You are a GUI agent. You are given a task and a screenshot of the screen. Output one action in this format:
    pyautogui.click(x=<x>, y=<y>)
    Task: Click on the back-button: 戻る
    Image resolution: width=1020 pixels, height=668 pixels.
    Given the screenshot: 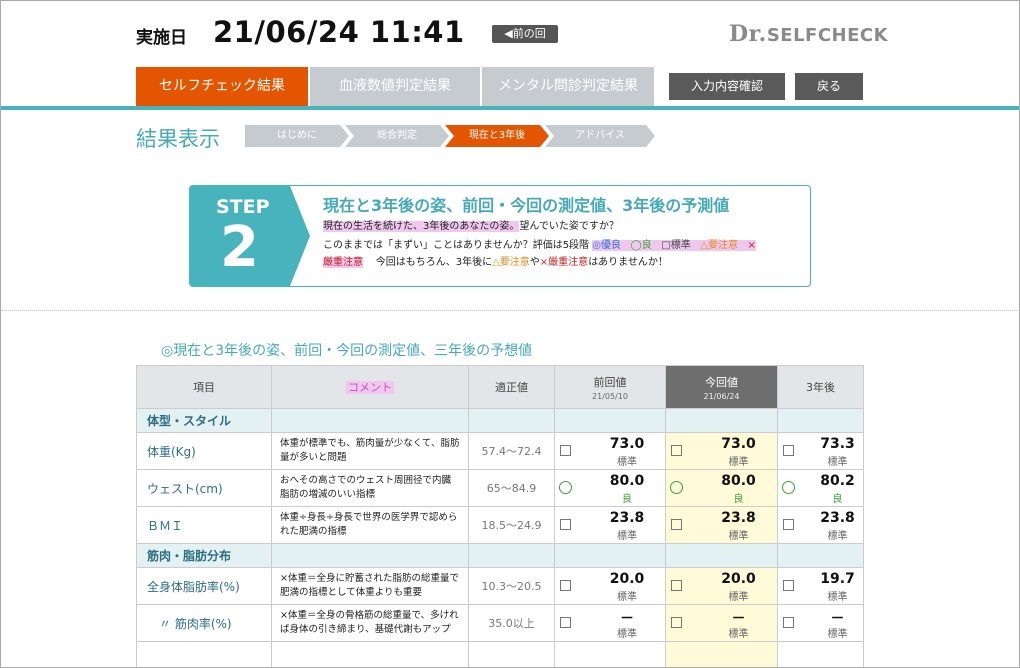 What is the action you would take?
    pyautogui.click(x=829, y=86)
    